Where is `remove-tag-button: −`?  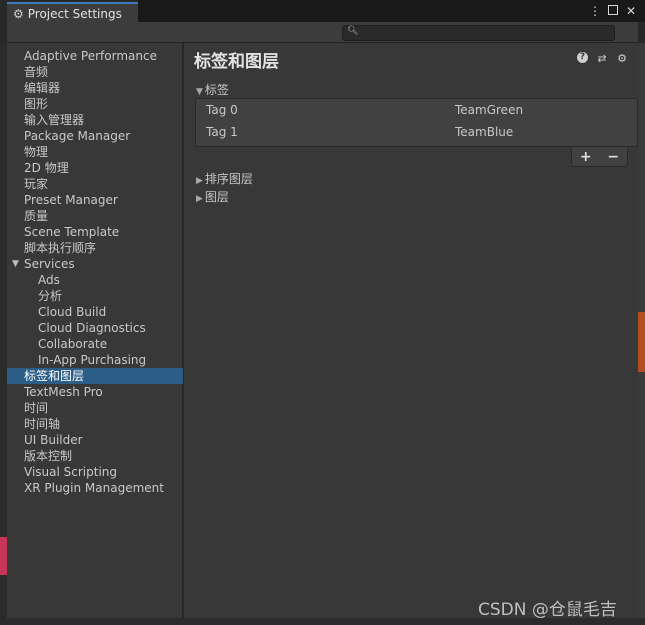 remove-tag-button: − is located at coordinates (613, 157).